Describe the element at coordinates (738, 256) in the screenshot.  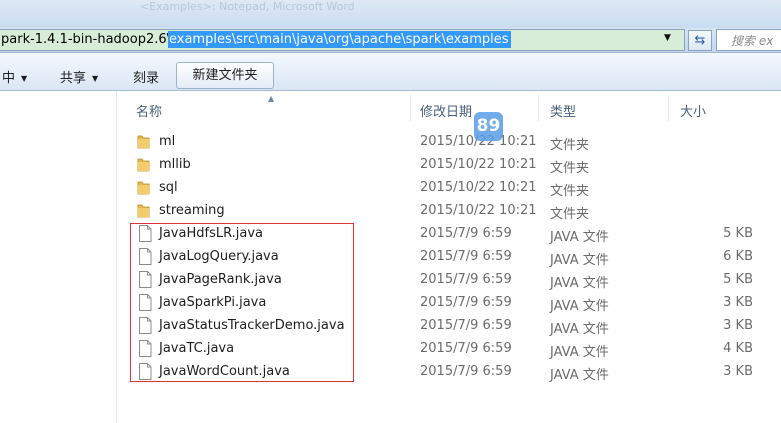
I see `file-size: 6 KB` at that location.